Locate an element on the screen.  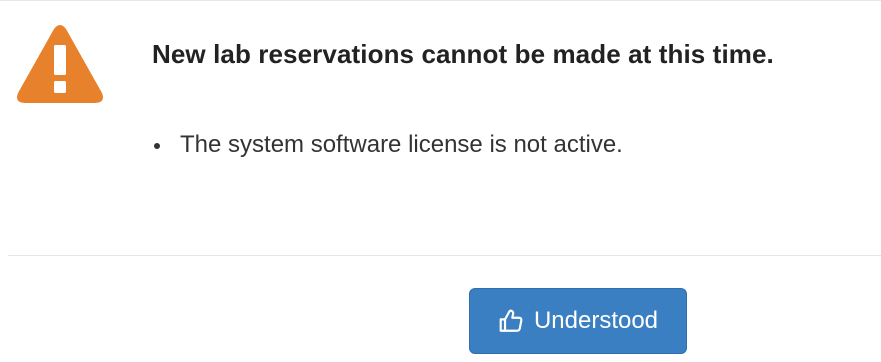
understood-button-label: Understood is located at coordinates (596, 320).